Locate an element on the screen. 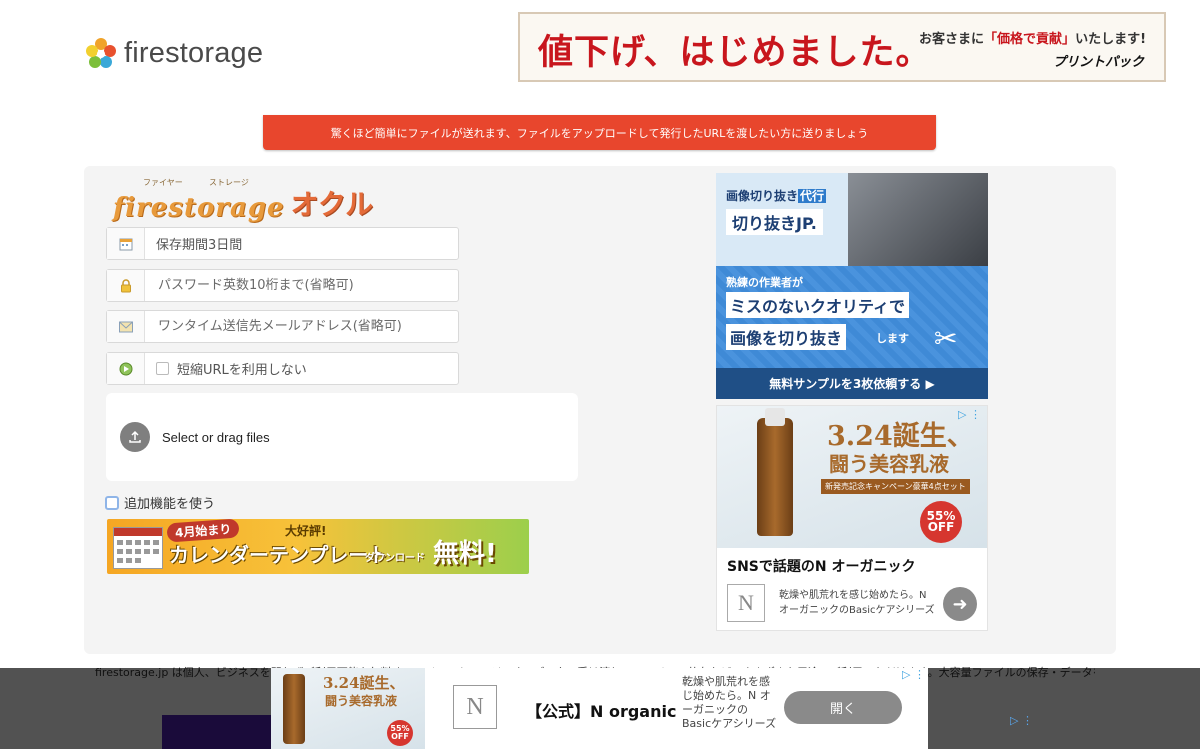  ad-brand: プリントパック is located at coordinates (1098, 62).